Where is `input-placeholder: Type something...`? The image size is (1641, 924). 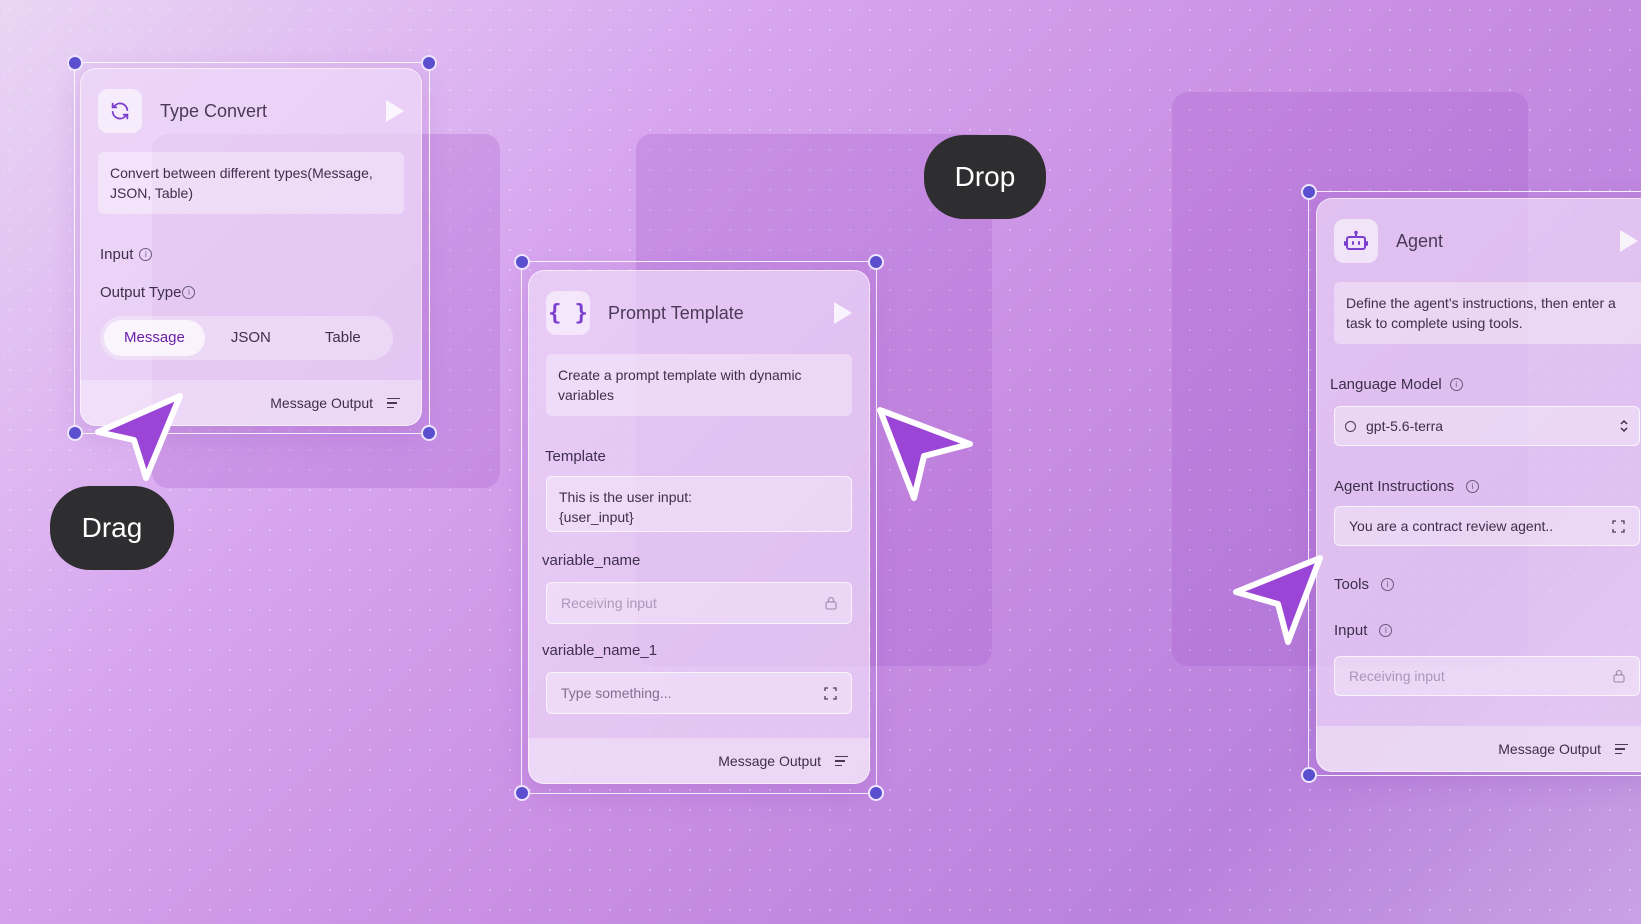
input-placeholder: Type something... is located at coordinates (616, 693).